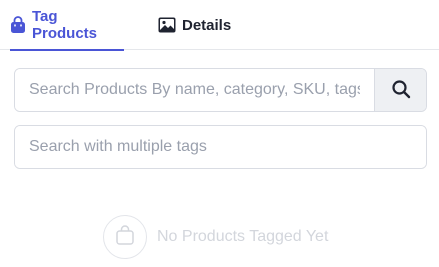 This screenshot has width=439, height=267. Describe the element at coordinates (167, 25) in the screenshot. I see `image-icon` at that location.